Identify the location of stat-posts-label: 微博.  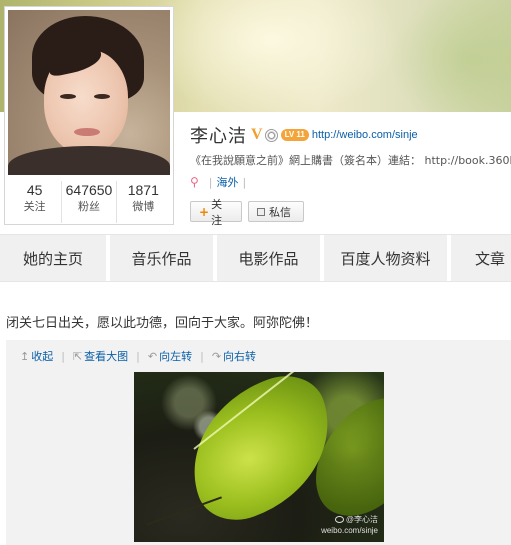
(143, 206).